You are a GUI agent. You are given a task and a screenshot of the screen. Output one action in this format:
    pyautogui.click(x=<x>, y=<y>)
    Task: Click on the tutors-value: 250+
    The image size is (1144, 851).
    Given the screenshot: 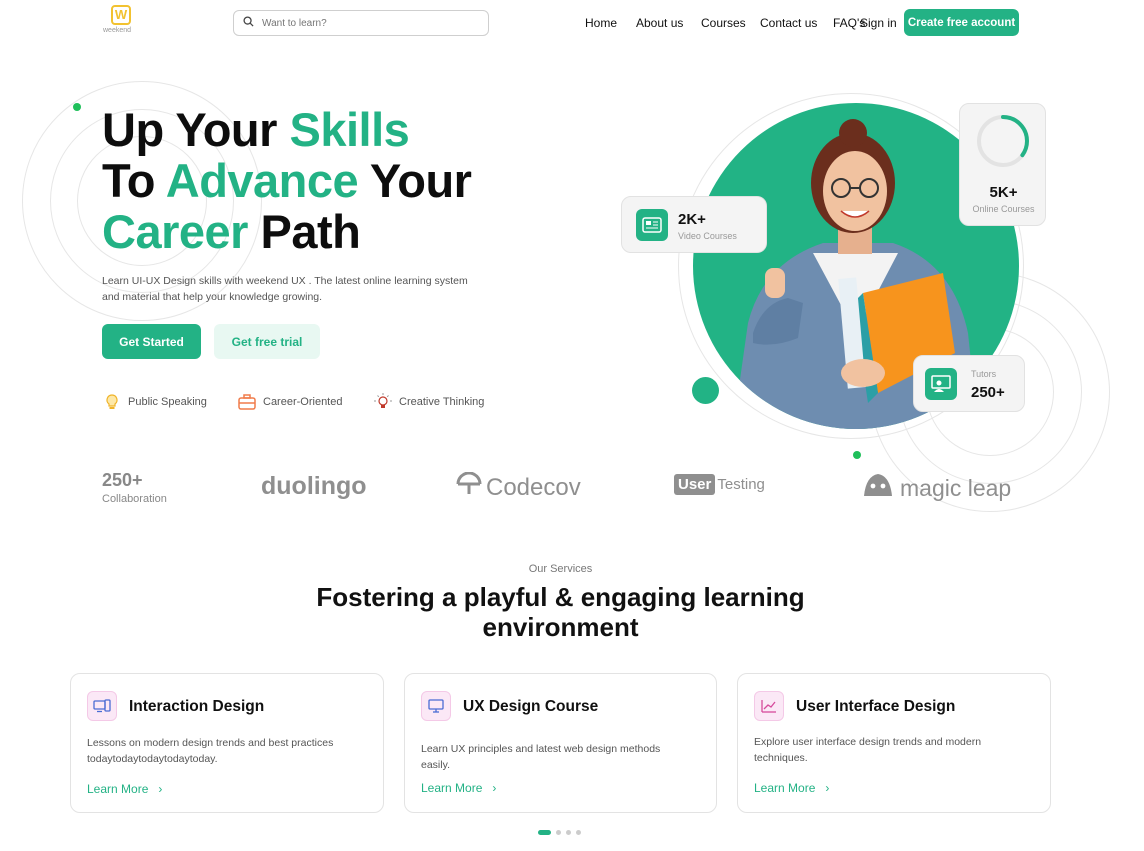 What is the action you would take?
    pyautogui.click(x=988, y=392)
    